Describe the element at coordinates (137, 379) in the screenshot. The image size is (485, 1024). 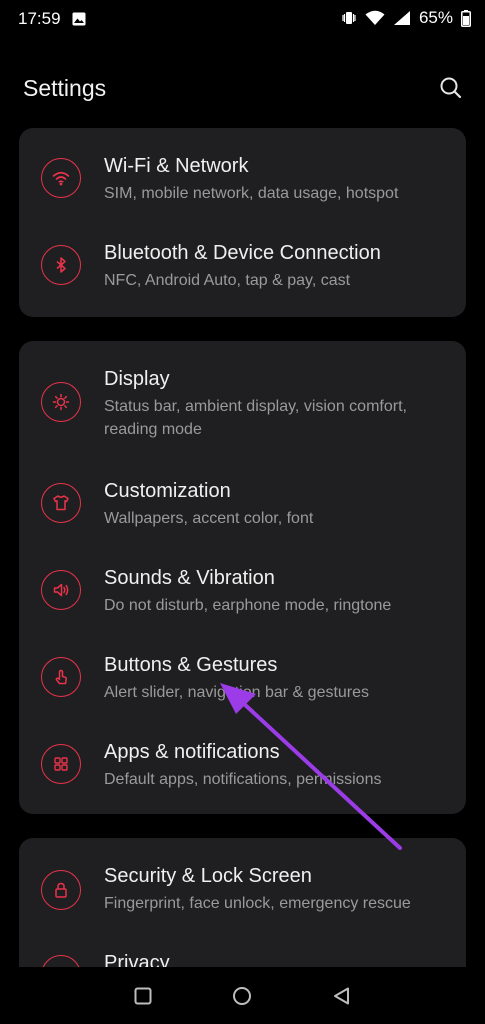
I see `item-title: Display` at that location.